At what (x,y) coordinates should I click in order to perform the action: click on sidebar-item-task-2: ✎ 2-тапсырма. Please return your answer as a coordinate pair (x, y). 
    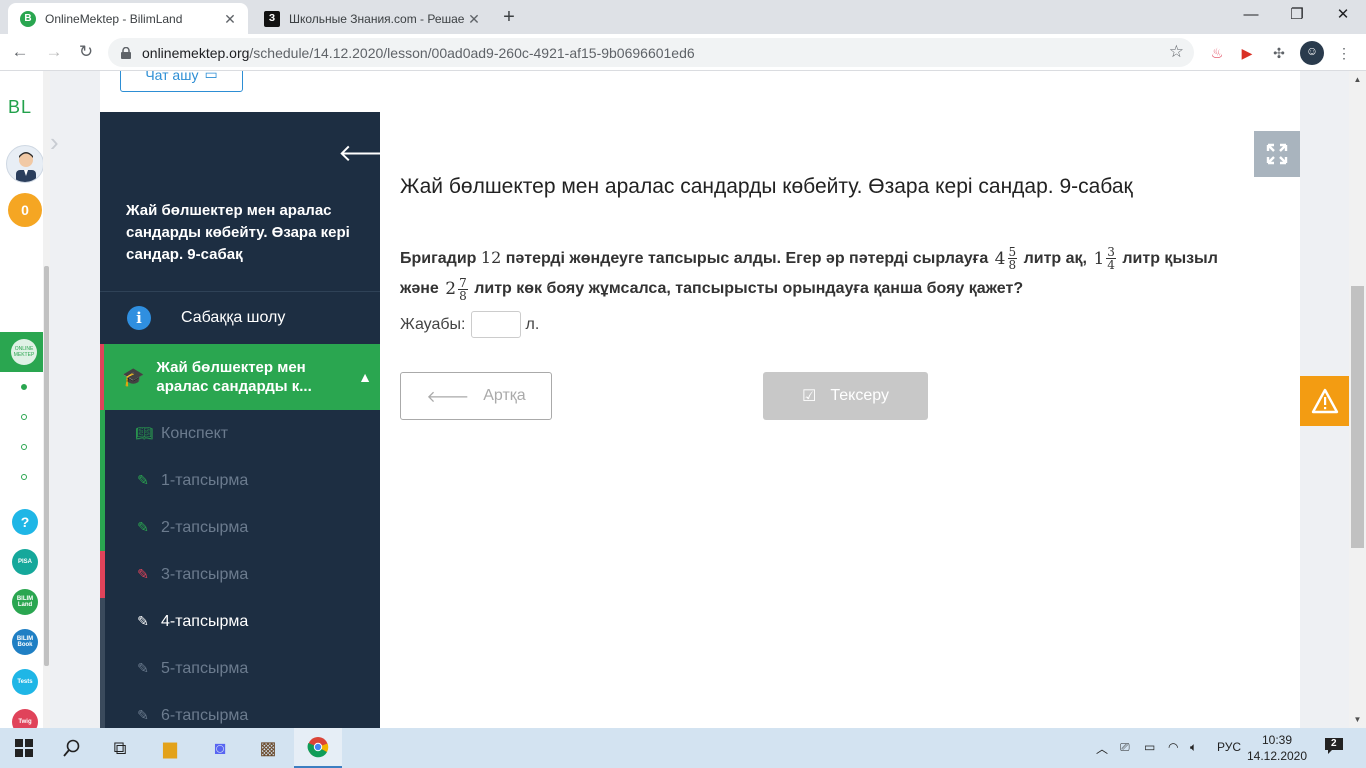
    Looking at the image, I should click on (240, 527).